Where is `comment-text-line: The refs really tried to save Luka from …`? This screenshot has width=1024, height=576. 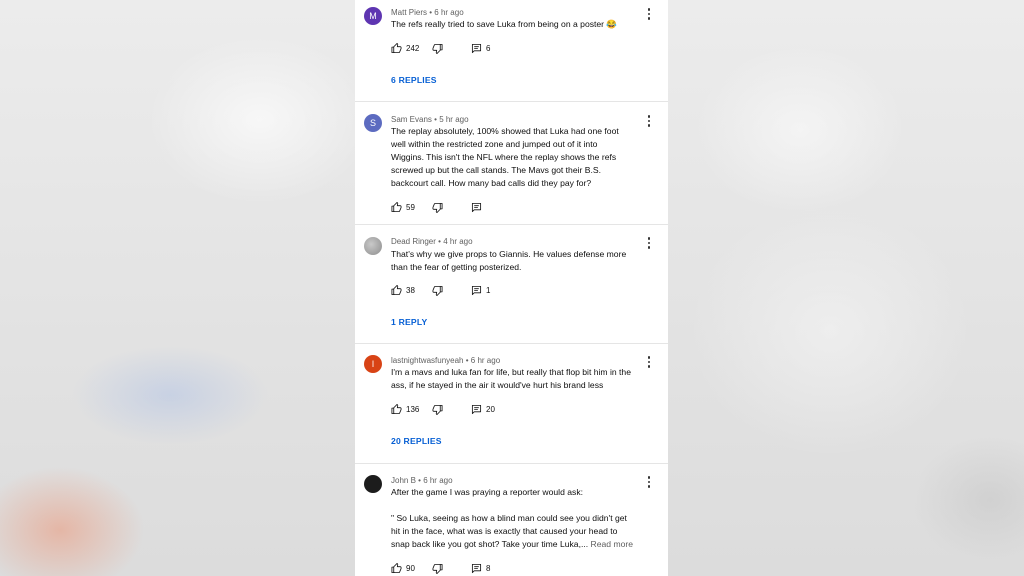
comment-text-line: The refs really tried to save Luka from … is located at coordinates (504, 24).